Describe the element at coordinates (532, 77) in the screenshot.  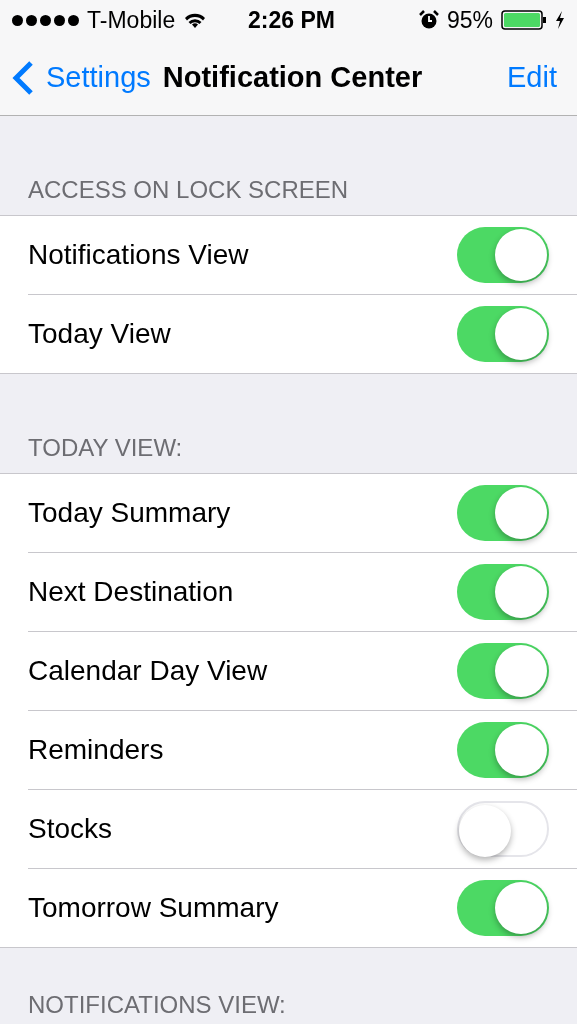
I see `edit-button: Edit` at that location.